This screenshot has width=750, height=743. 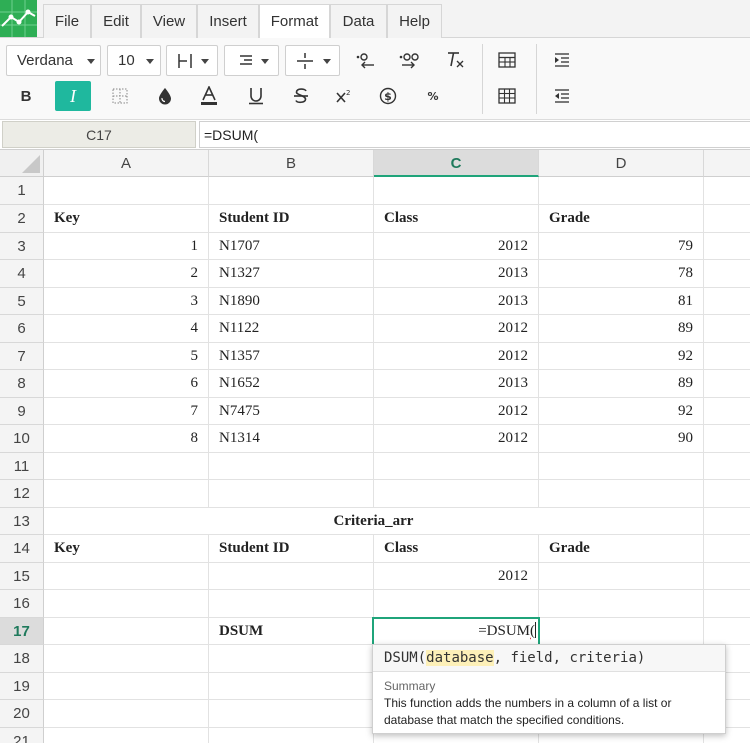 What do you see at coordinates (291, 604) in the screenshot?
I see `cell-B16` at bounding box center [291, 604].